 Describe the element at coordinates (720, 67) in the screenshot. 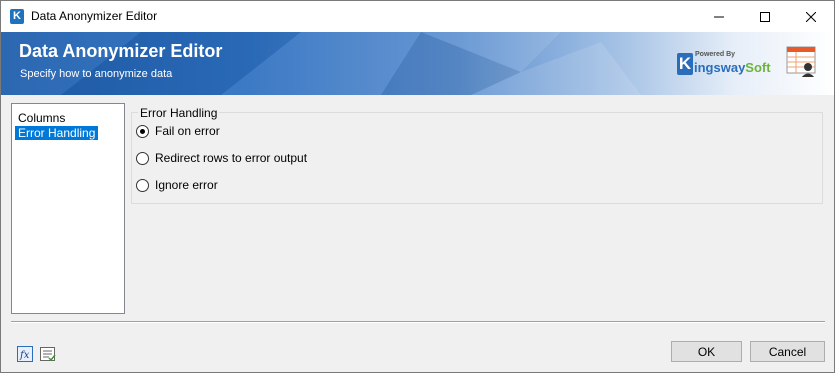

I see `brand-name-first: ingsway` at that location.